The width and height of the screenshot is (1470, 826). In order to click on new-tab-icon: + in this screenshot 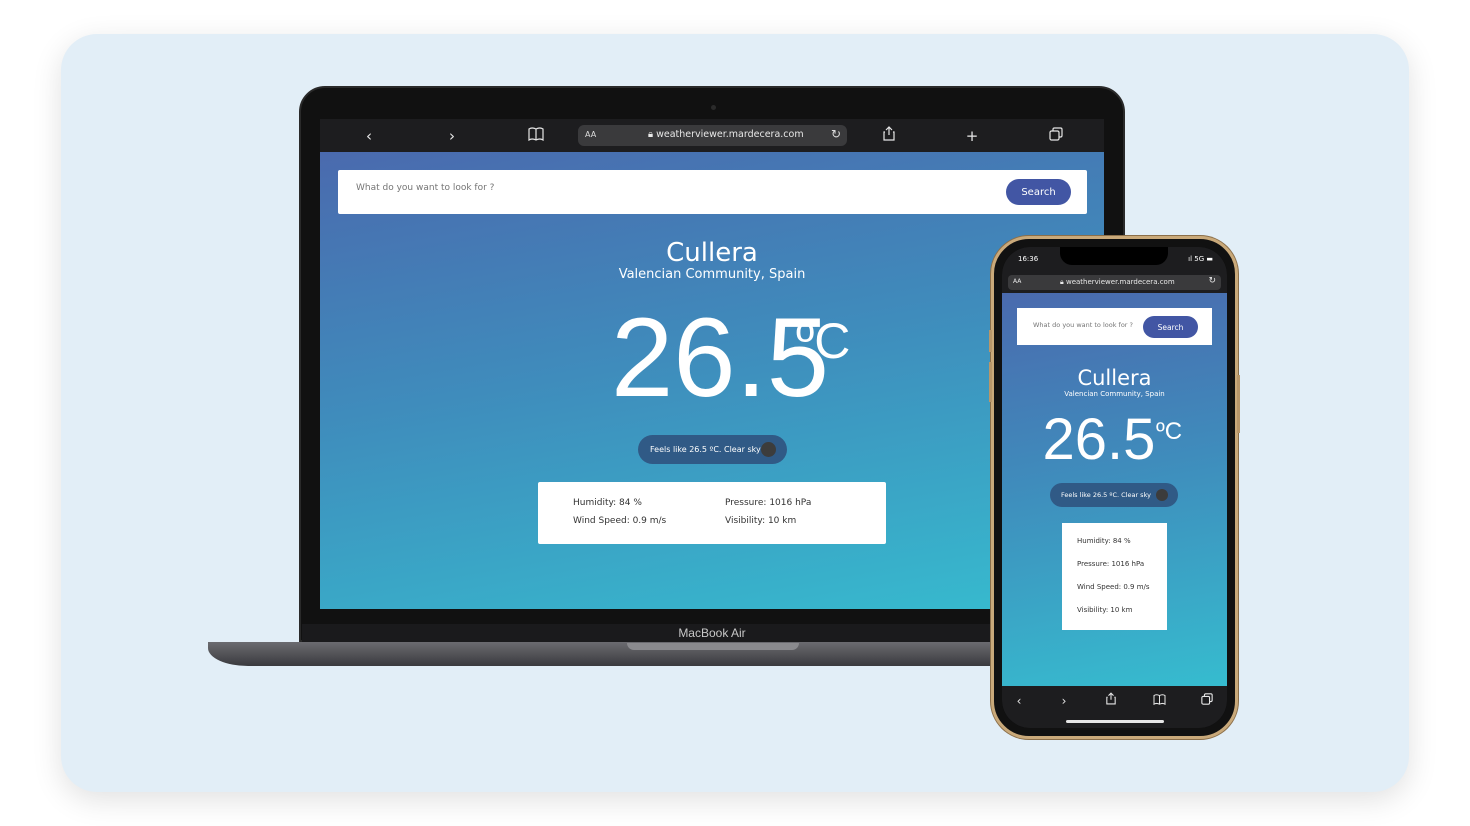, I will do `click(972, 136)`.